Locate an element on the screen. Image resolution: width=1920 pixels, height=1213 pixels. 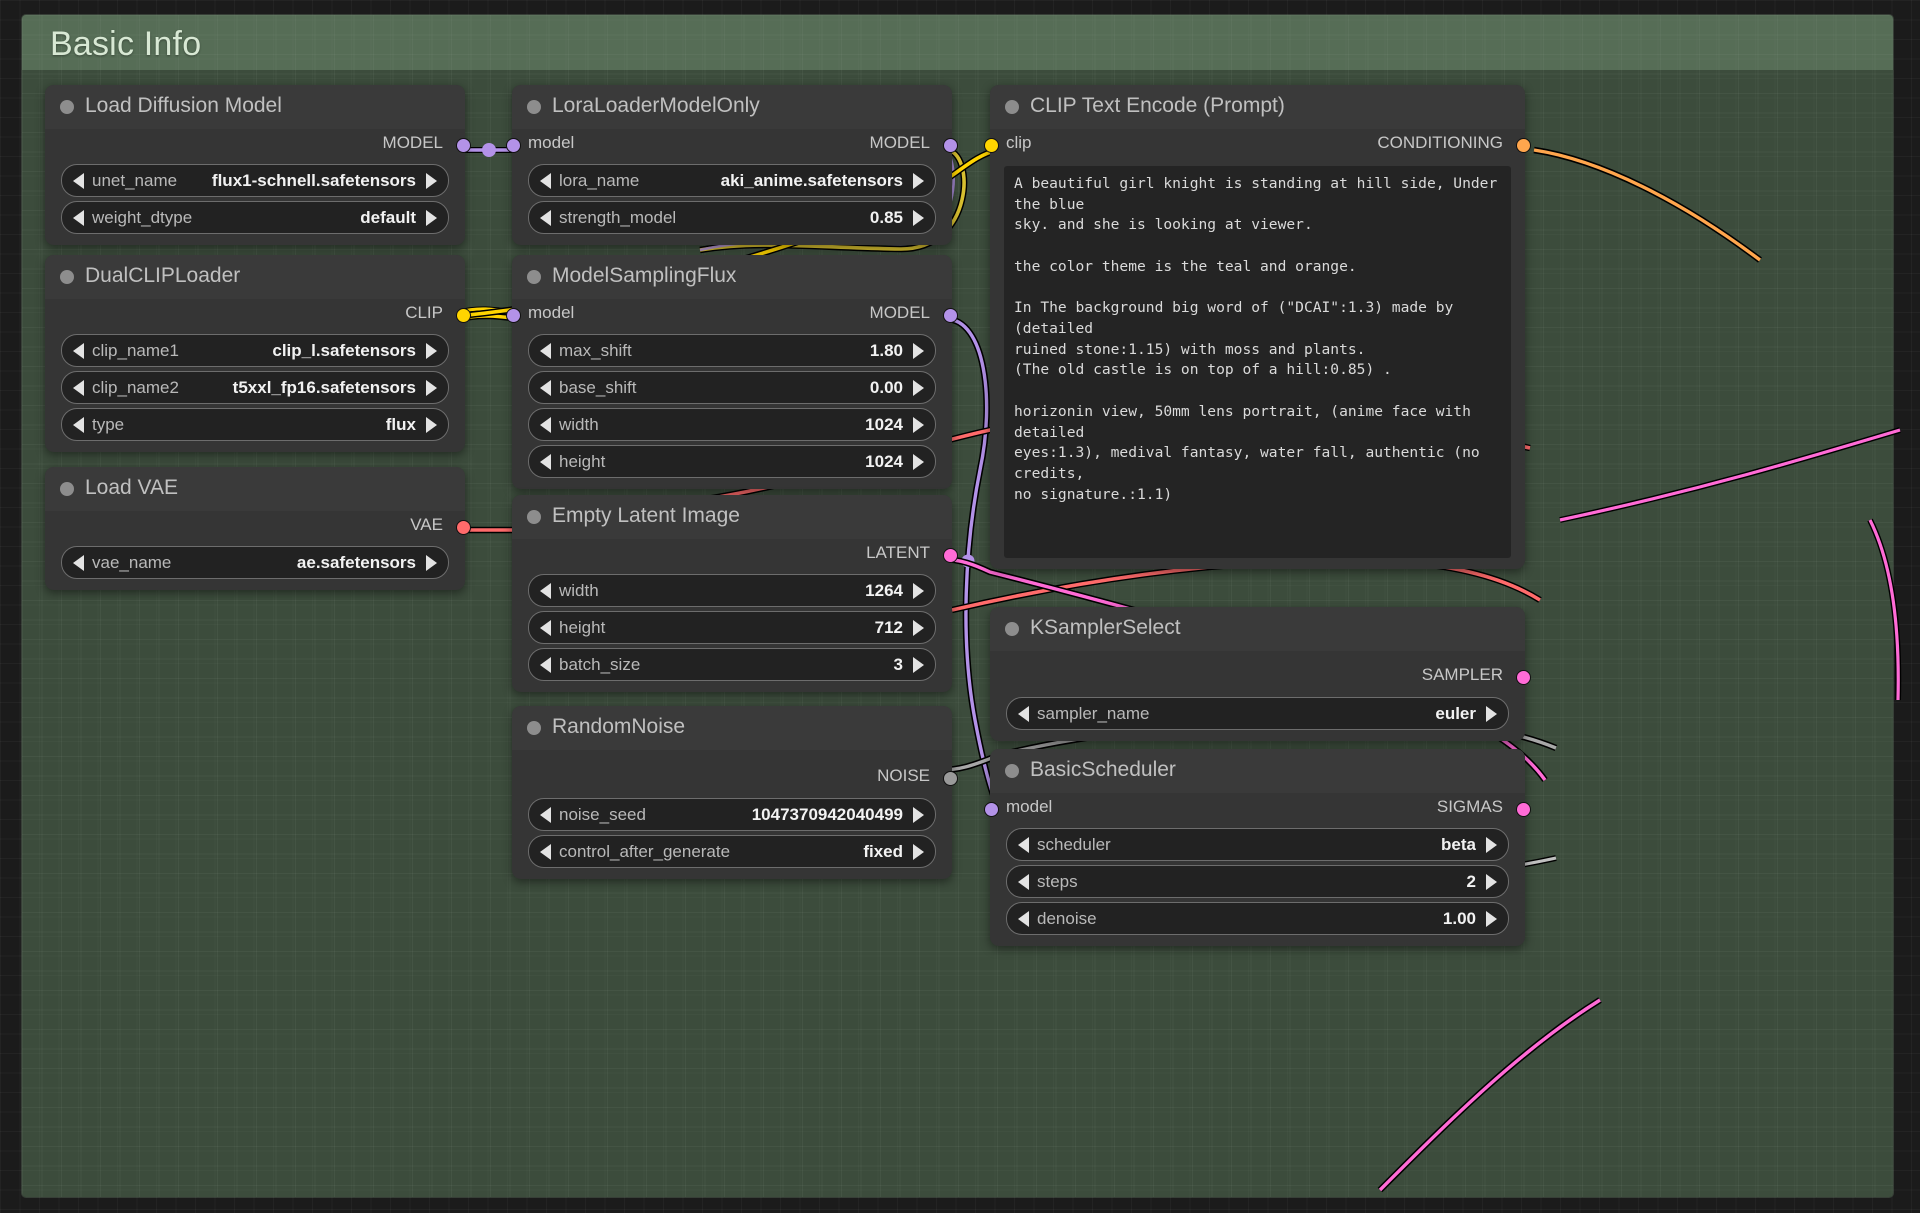
widget-unet-name: unet_name flux1-schnell.safetensors is located at coordinates (255, 180).